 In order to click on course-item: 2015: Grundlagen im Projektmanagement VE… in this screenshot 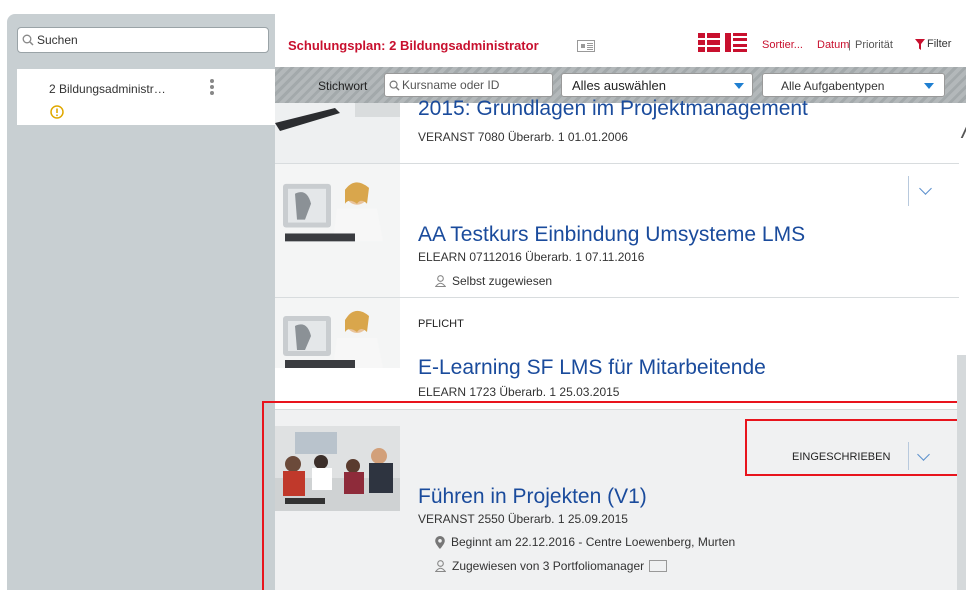, I will do `click(617, 130)`.